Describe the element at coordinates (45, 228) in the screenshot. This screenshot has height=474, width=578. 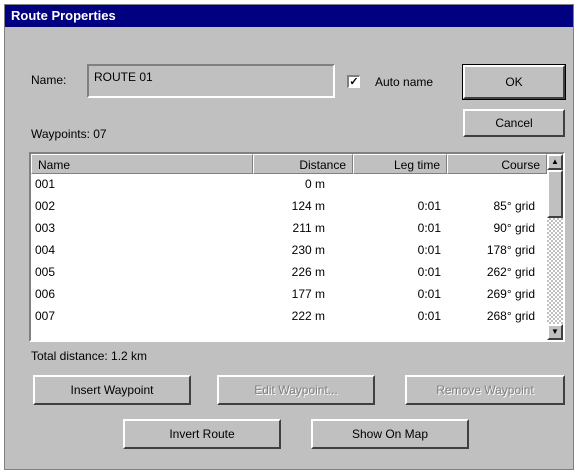
I see `cell-name: 003` at that location.